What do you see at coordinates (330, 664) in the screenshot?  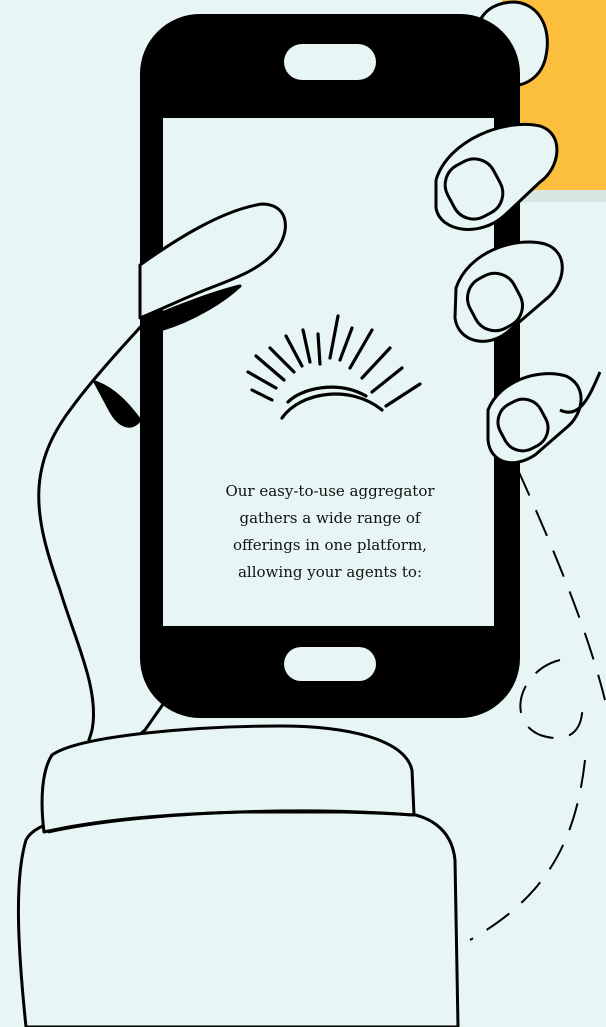 I see `phone-home-button` at bounding box center [330, 664].